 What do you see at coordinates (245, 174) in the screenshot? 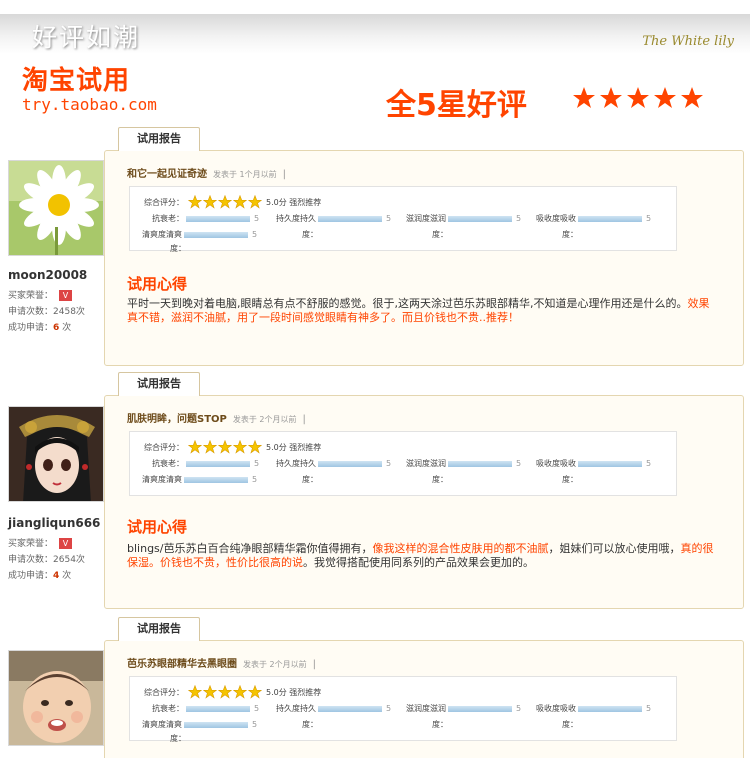
I see `review-posted: 发表于 1个月以前` at bounding box center [245, 174].